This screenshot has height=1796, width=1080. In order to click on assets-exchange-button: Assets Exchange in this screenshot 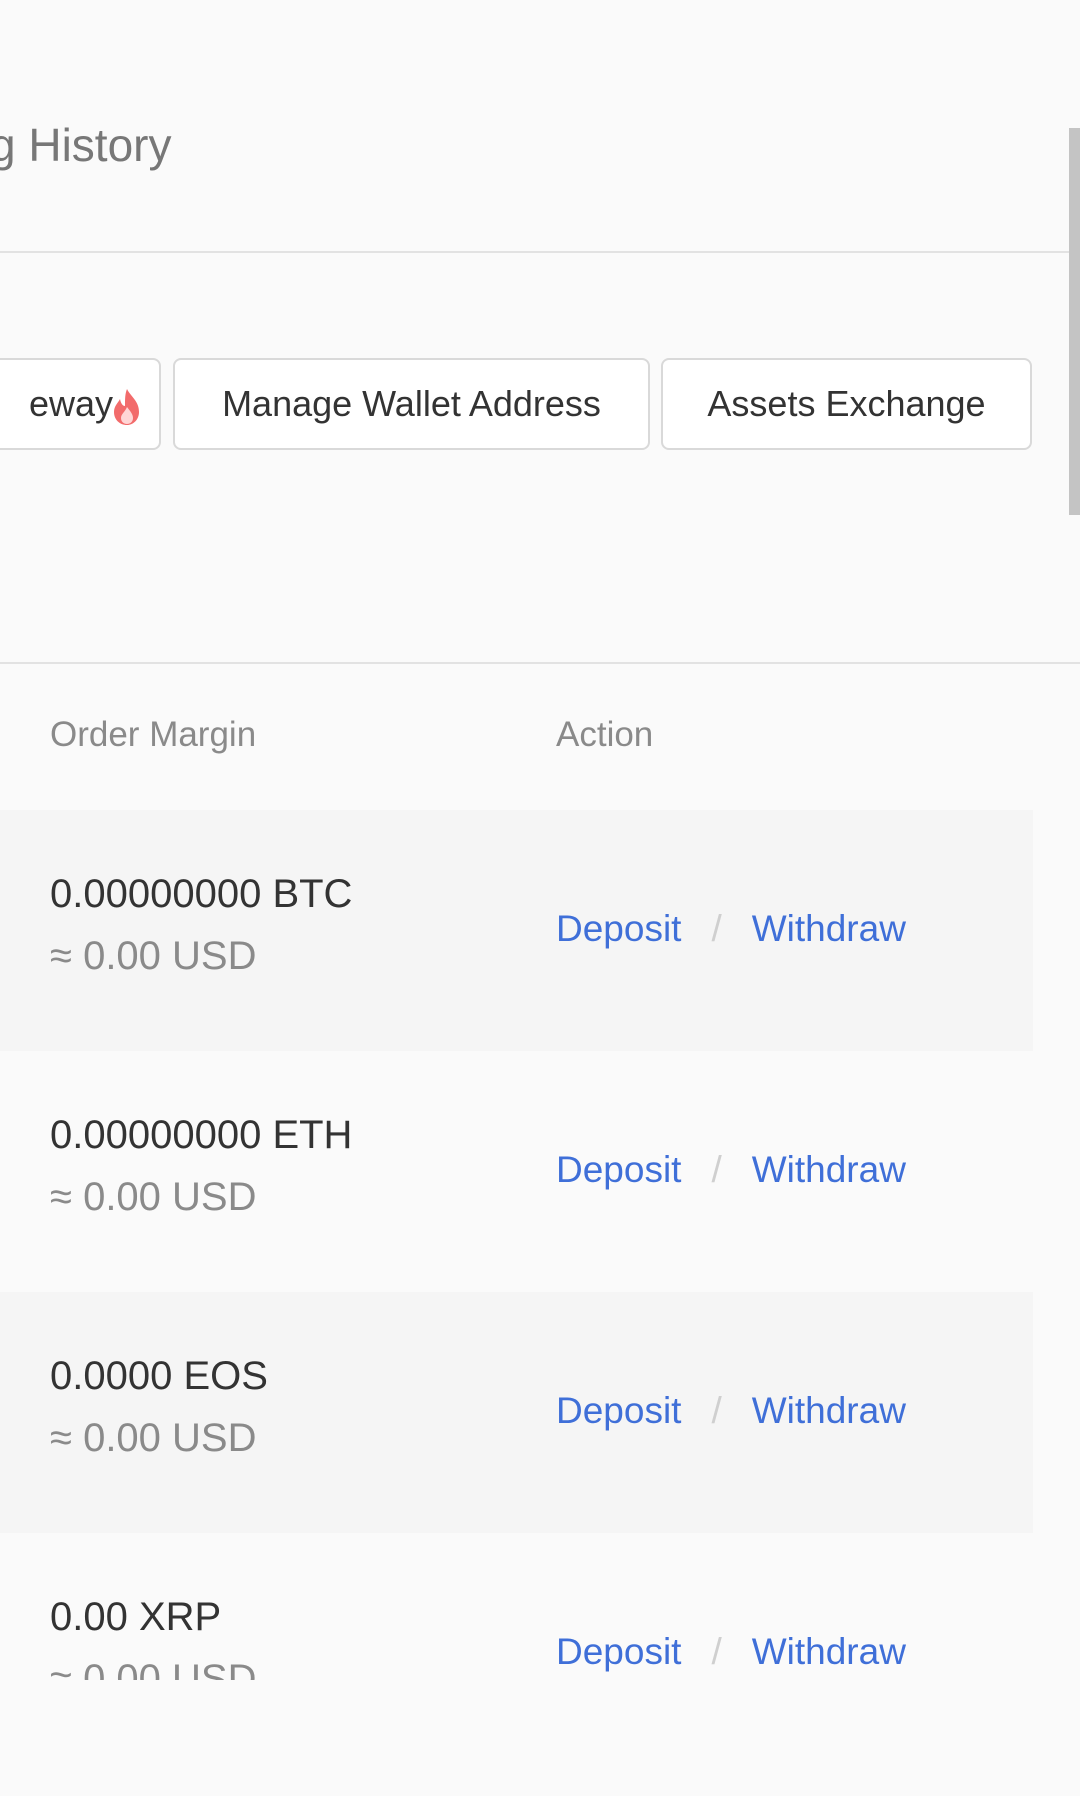, I will do `click(846, 404)`.